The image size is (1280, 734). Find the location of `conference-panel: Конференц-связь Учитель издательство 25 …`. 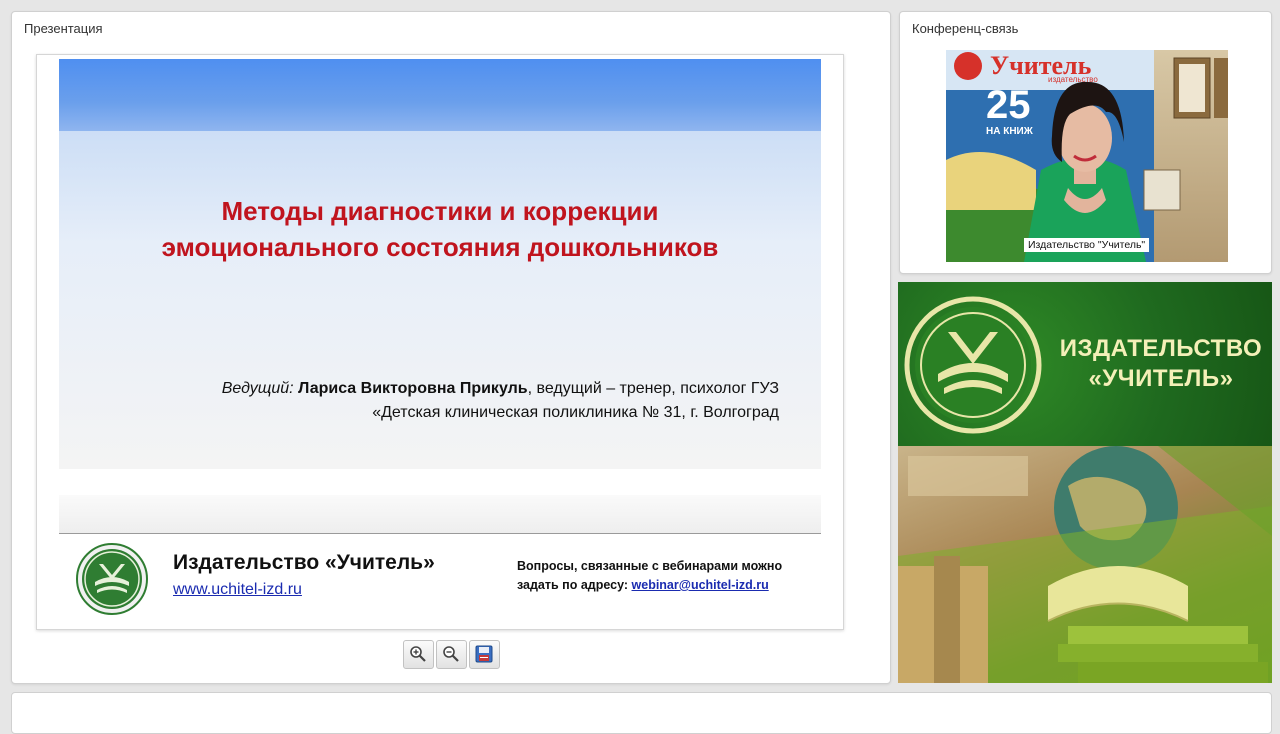

conference-panel: Конференц-связь Учитель издательство 25 … is located at coordinates (1085, 142).